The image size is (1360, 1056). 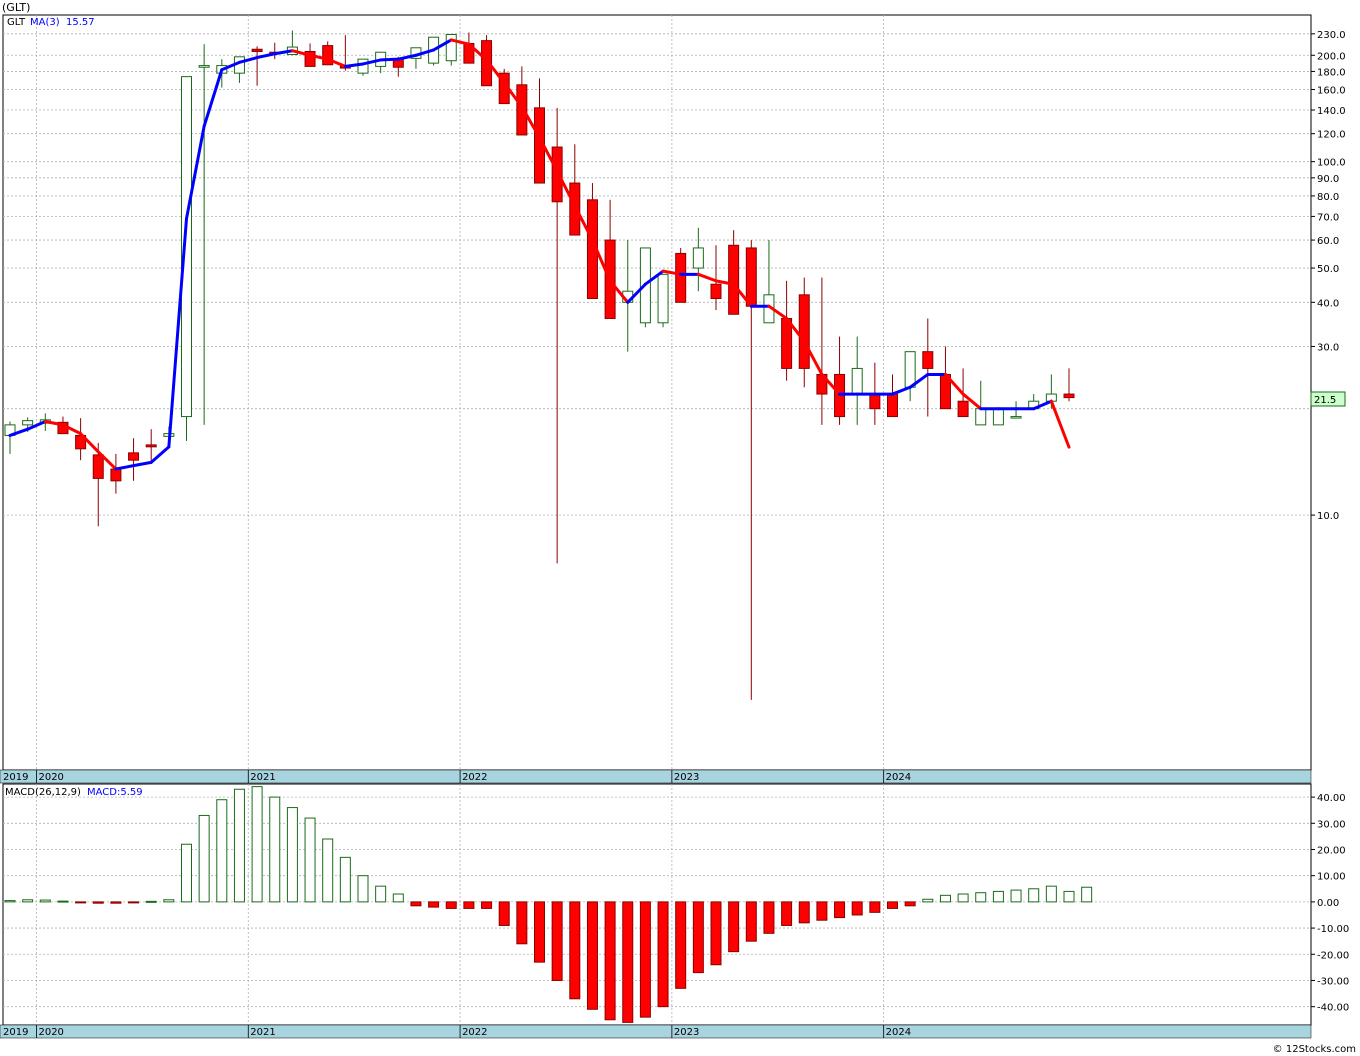 I want to click on macd-tick-label: -40.00, so click(x=1333, y=1008).